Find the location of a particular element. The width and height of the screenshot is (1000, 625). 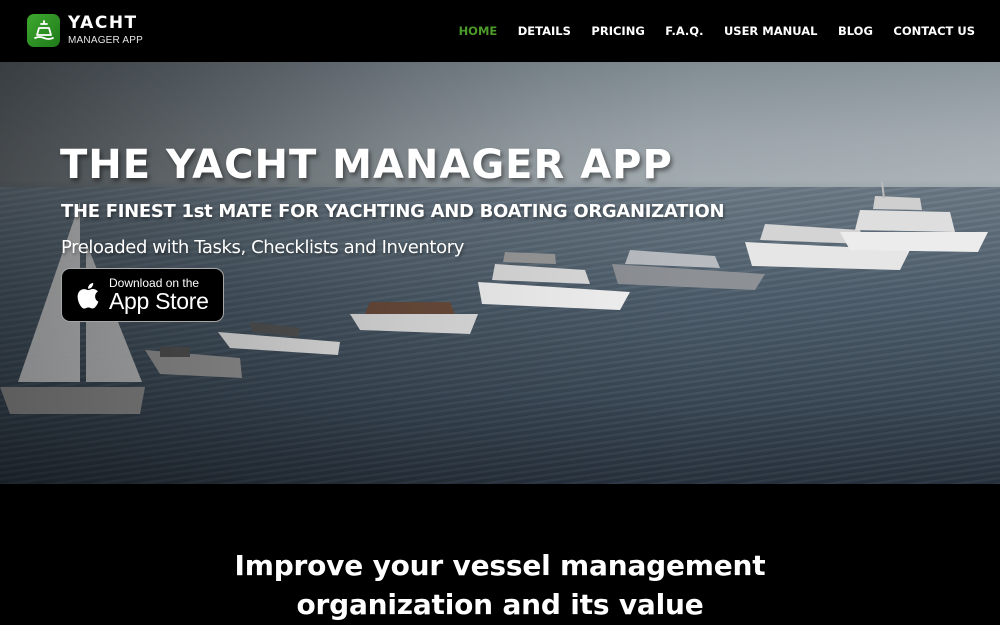

nav-user-manual: USER MANUAL is located at coordinates (771, 31).